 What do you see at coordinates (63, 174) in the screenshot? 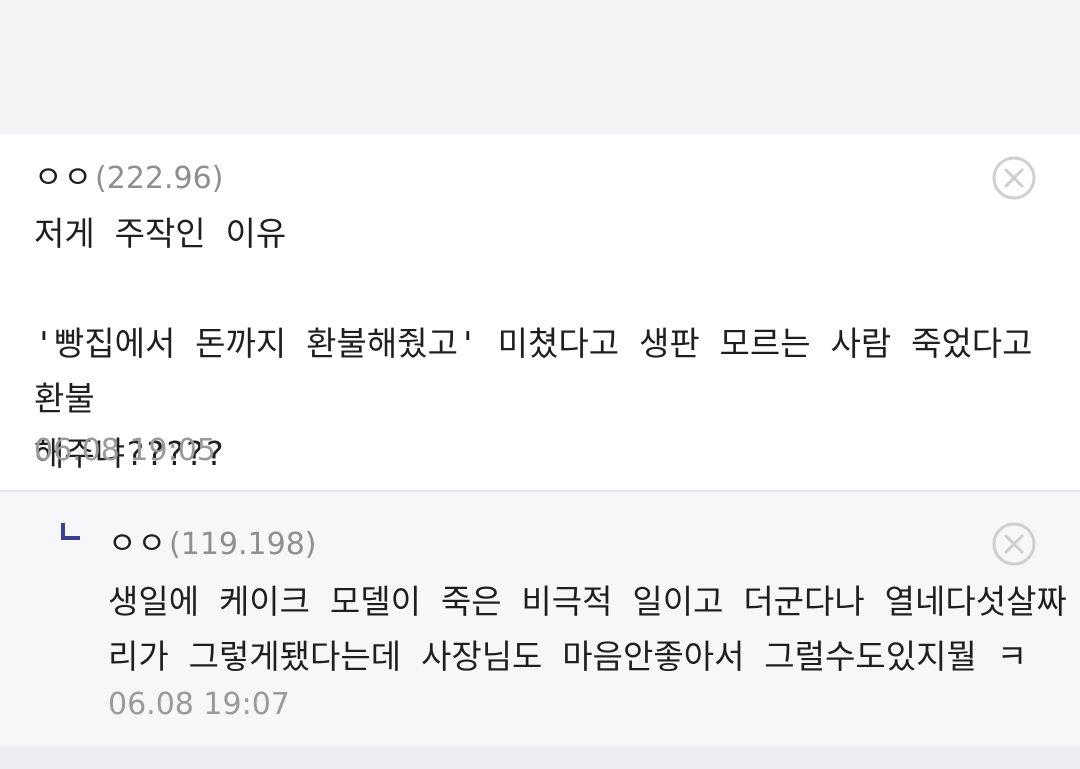
I see `comment-nickname: ㅇㅇ` at bounding box center [63, 174].